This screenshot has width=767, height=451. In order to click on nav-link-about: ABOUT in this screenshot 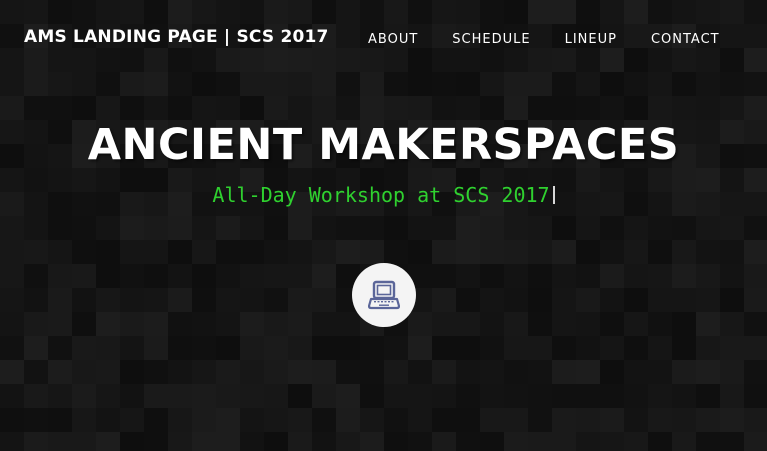, I will do `click(393, 39)`.